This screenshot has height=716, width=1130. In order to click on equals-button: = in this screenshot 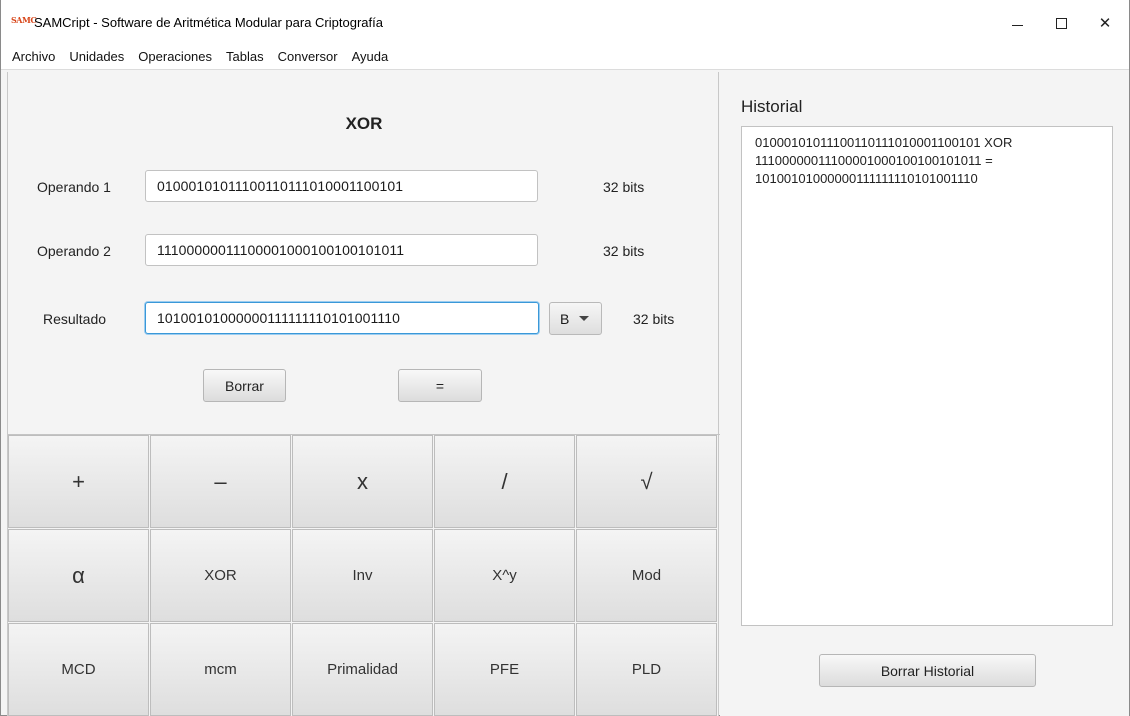, I will do `click(440, 385)`.